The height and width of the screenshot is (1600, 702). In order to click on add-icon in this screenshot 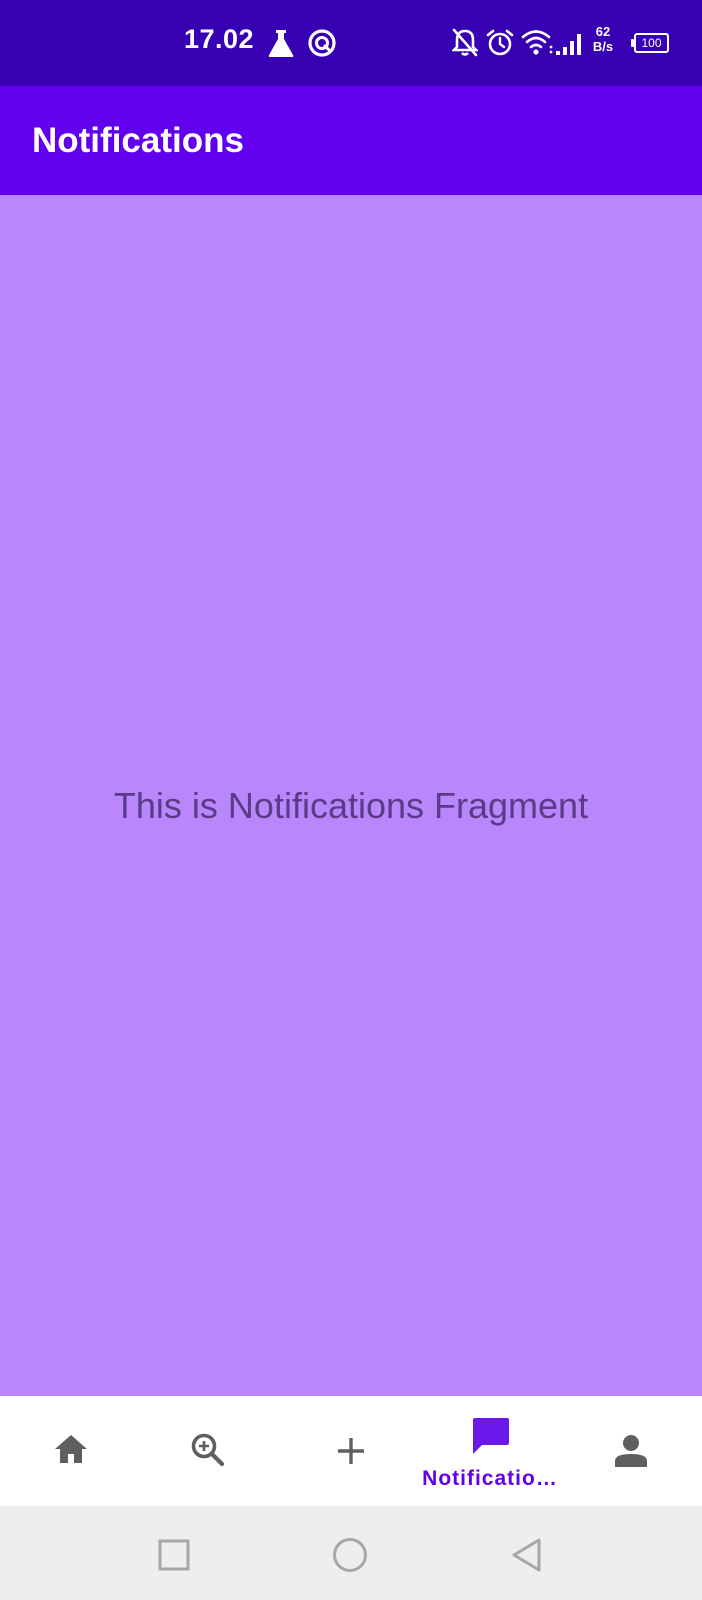, I will do `click(351, 1451)`.